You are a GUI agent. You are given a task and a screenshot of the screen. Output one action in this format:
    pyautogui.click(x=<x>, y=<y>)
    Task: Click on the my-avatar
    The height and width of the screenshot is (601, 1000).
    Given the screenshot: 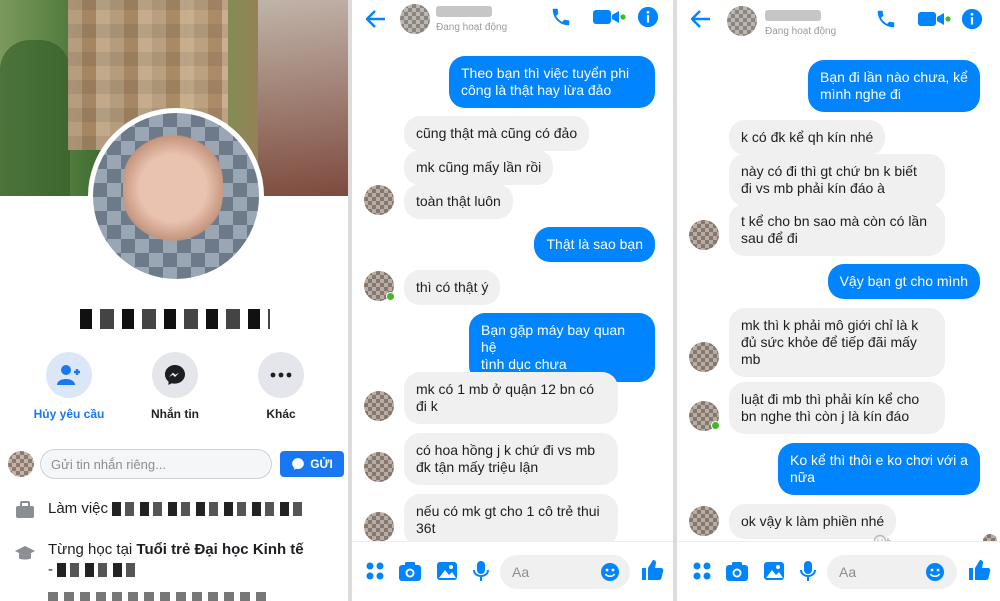 What is the action you would take?
    pyautogui.click(x=21, y=464)
    